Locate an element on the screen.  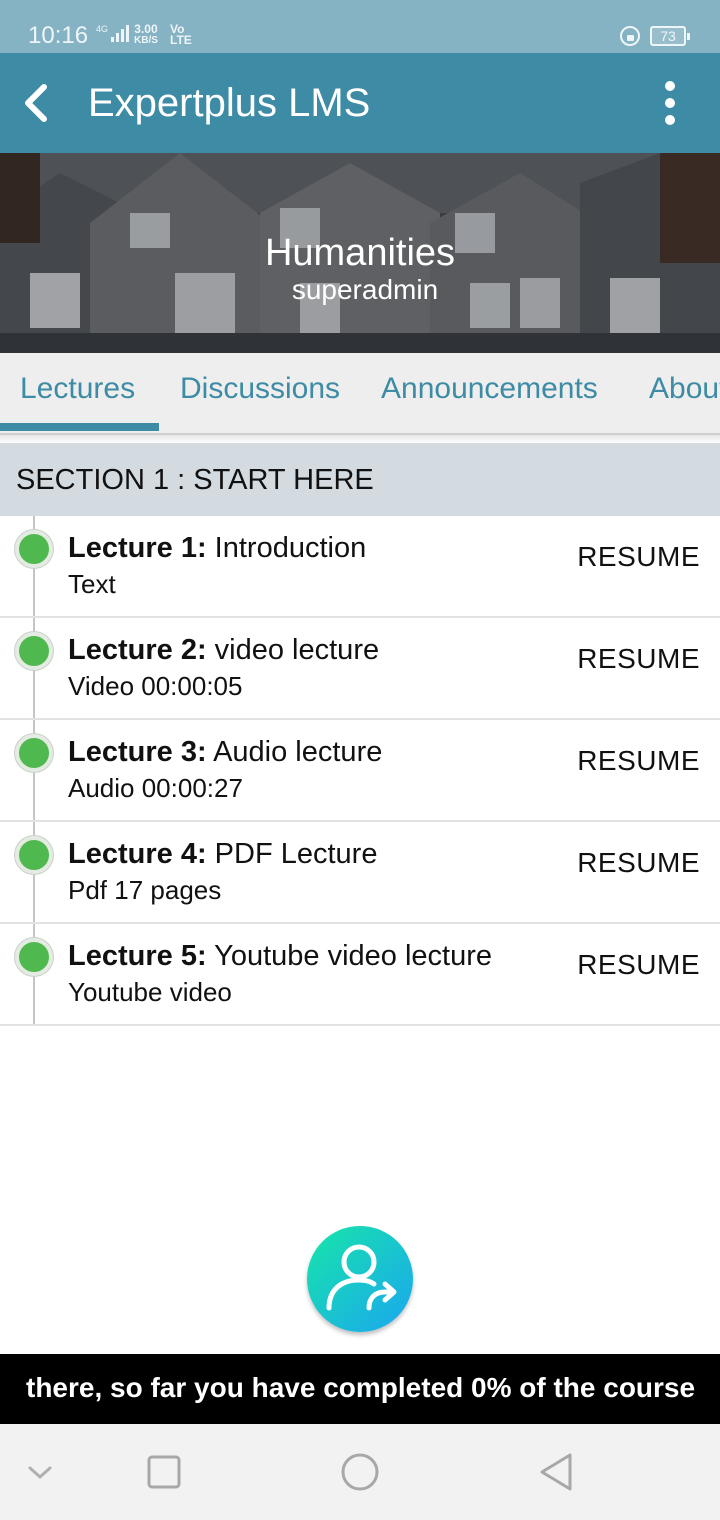
section-header: SECTION 1 : START HERE is located at coordinates (360, 479).